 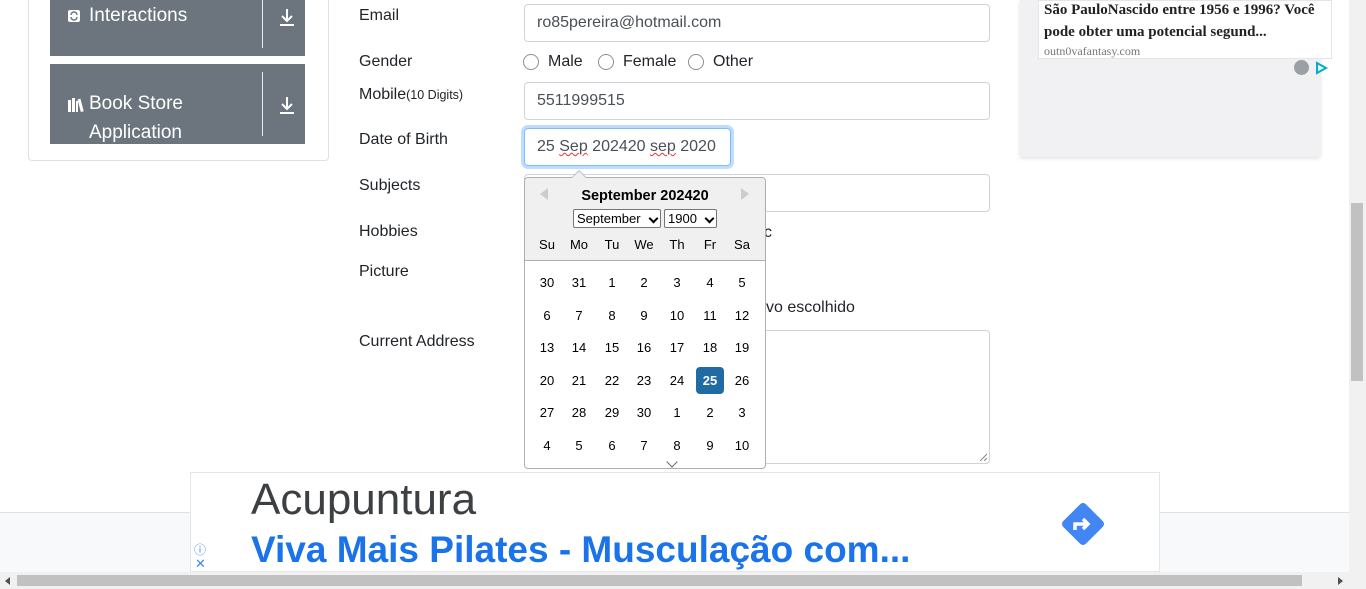 I want to click on calendar-day: 20, so click(x=547, y=380).